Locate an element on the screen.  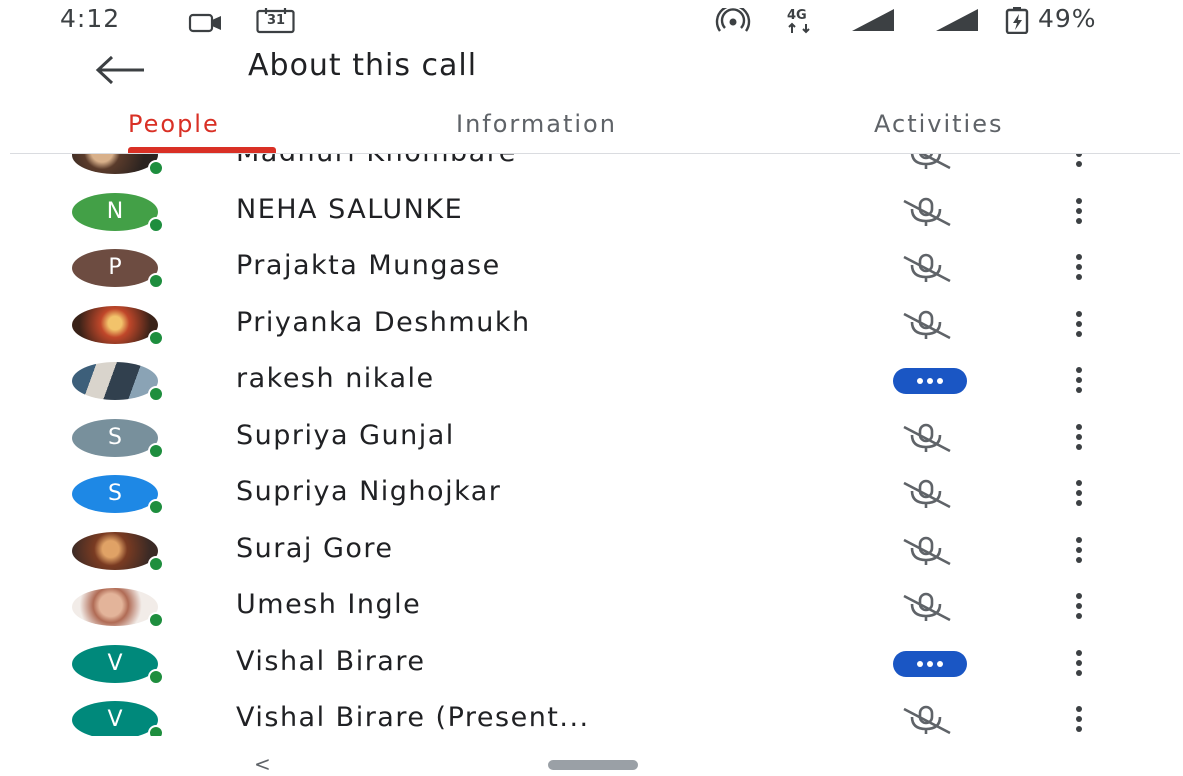
tab-information: Information is located at coordinates (536, 124).